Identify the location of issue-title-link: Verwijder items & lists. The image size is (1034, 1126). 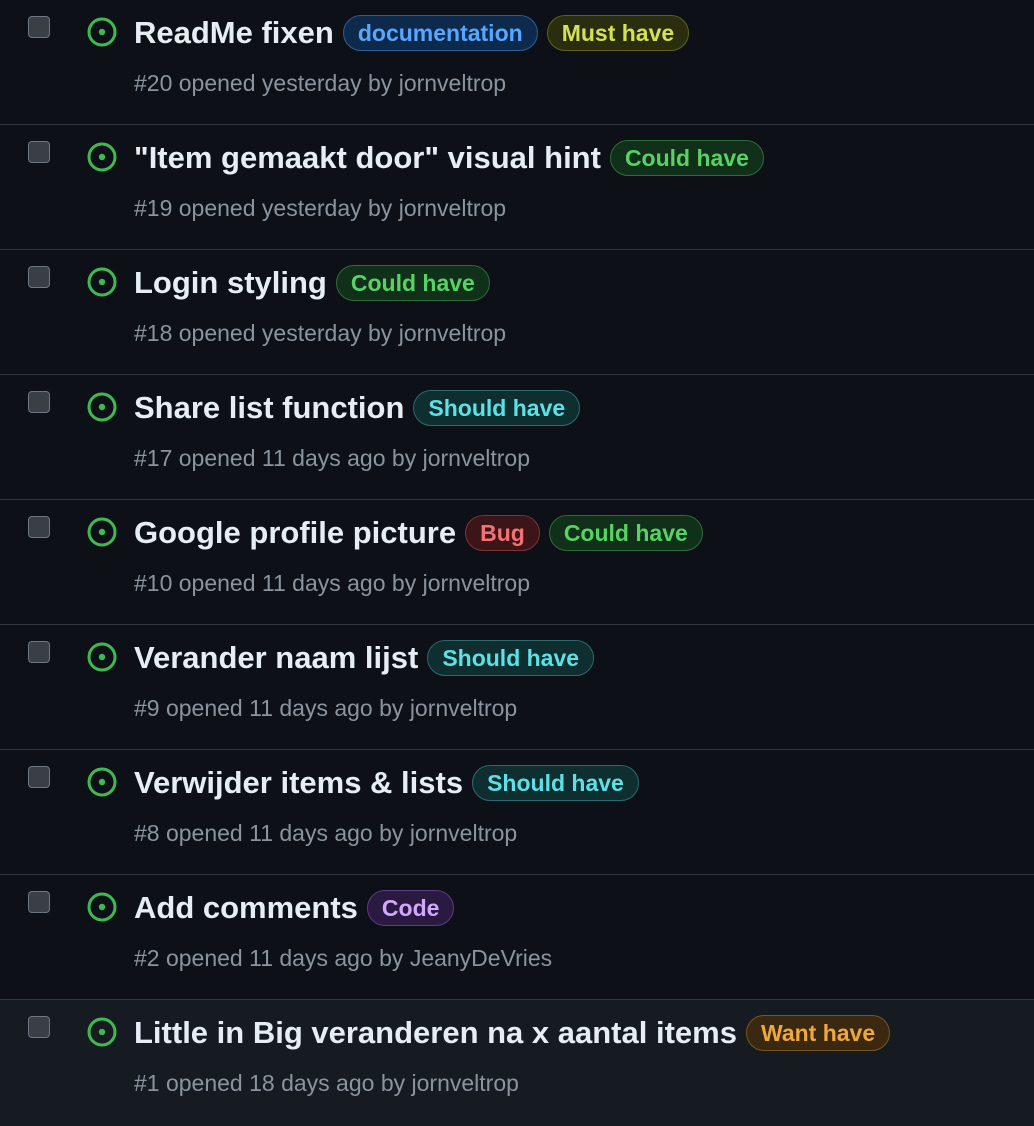
(298, 783).